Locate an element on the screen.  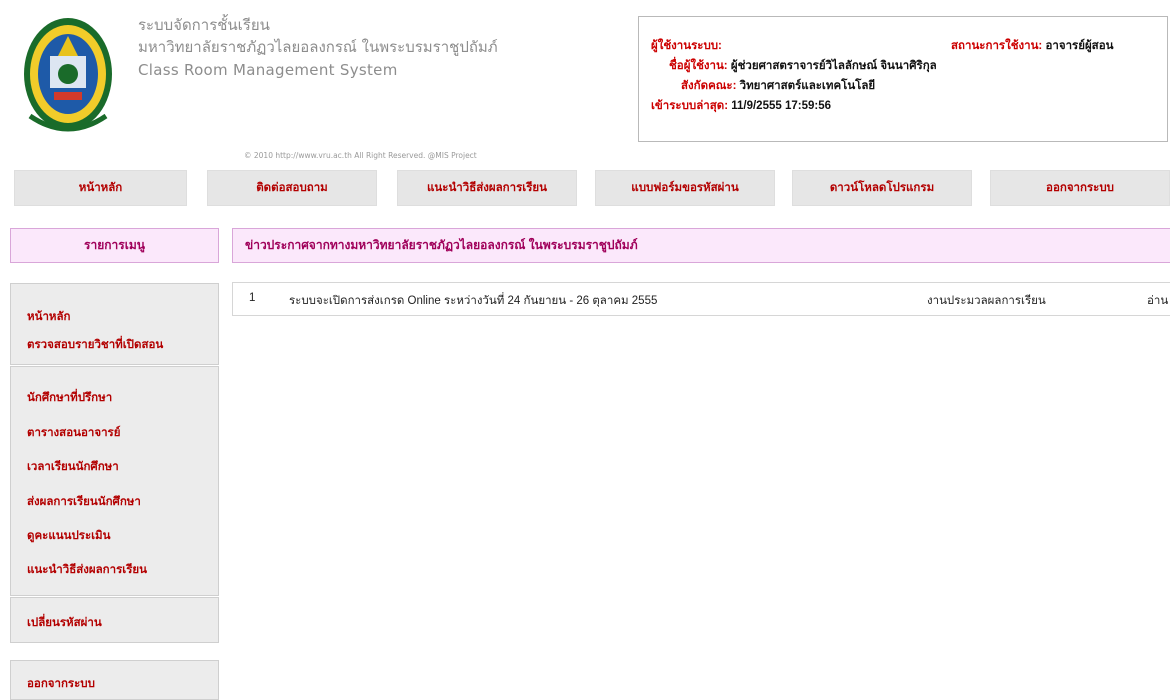
news-number: 1 is located at coordinates (252, 298).